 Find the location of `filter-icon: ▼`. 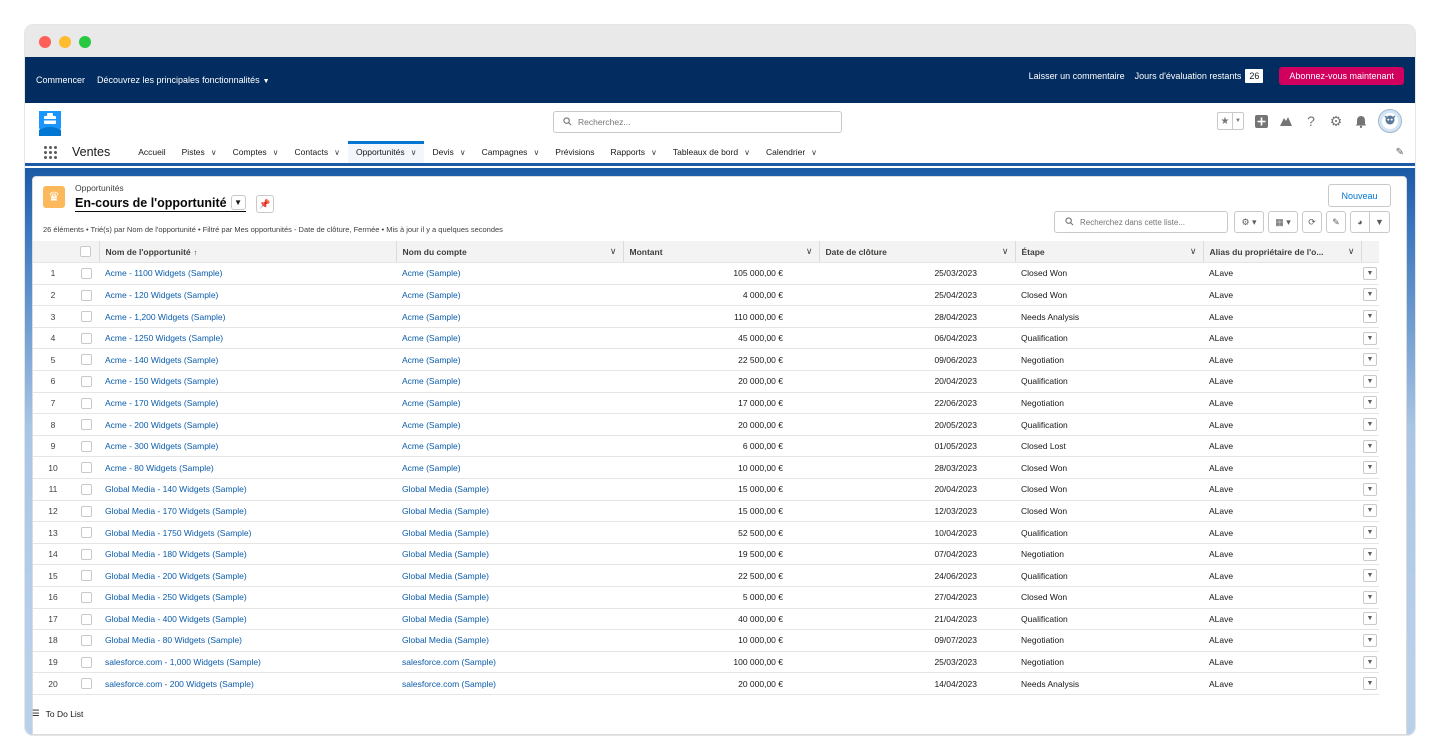

filter-icon: ▼ is located at coordinates (1380, 222).